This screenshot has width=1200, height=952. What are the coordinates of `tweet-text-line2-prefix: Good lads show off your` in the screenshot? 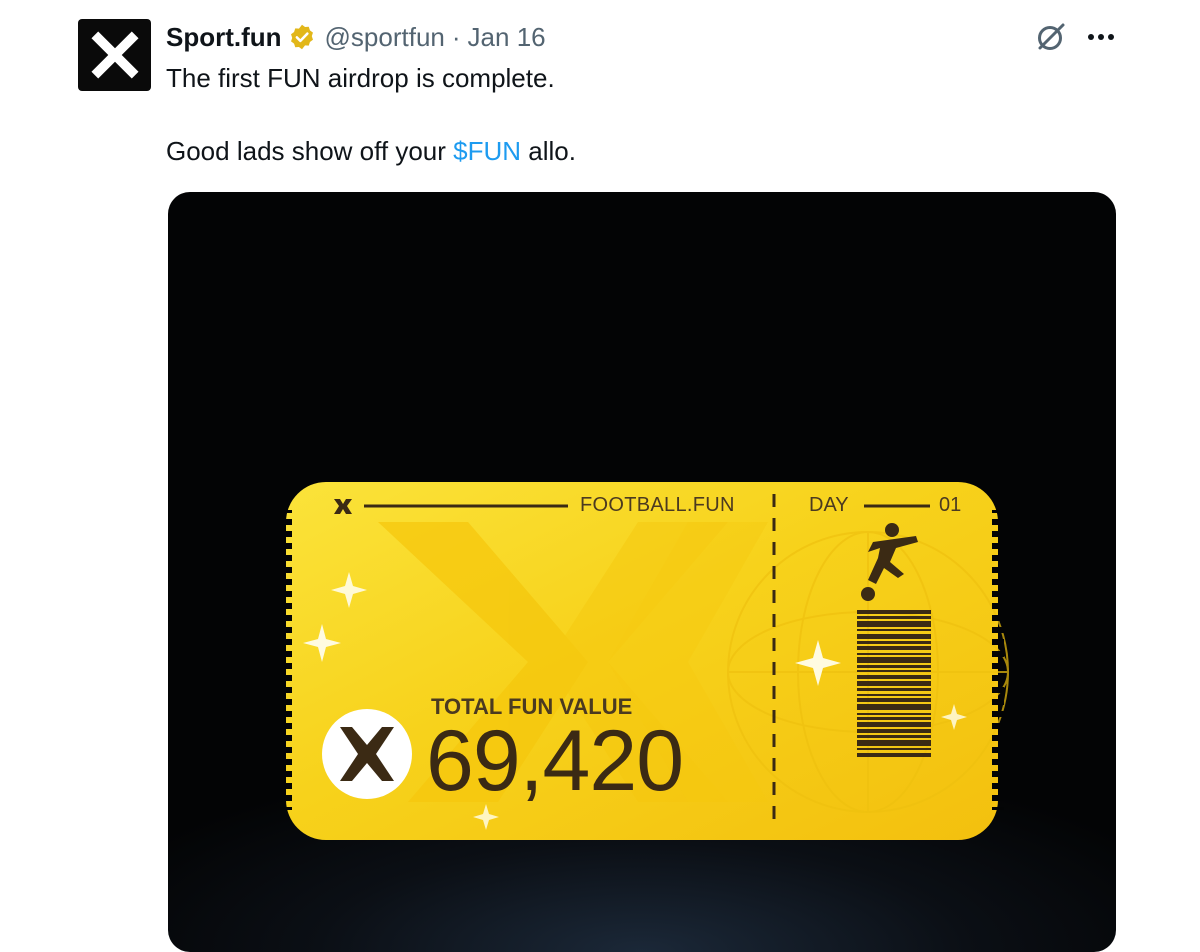 It's located at (310, 151).